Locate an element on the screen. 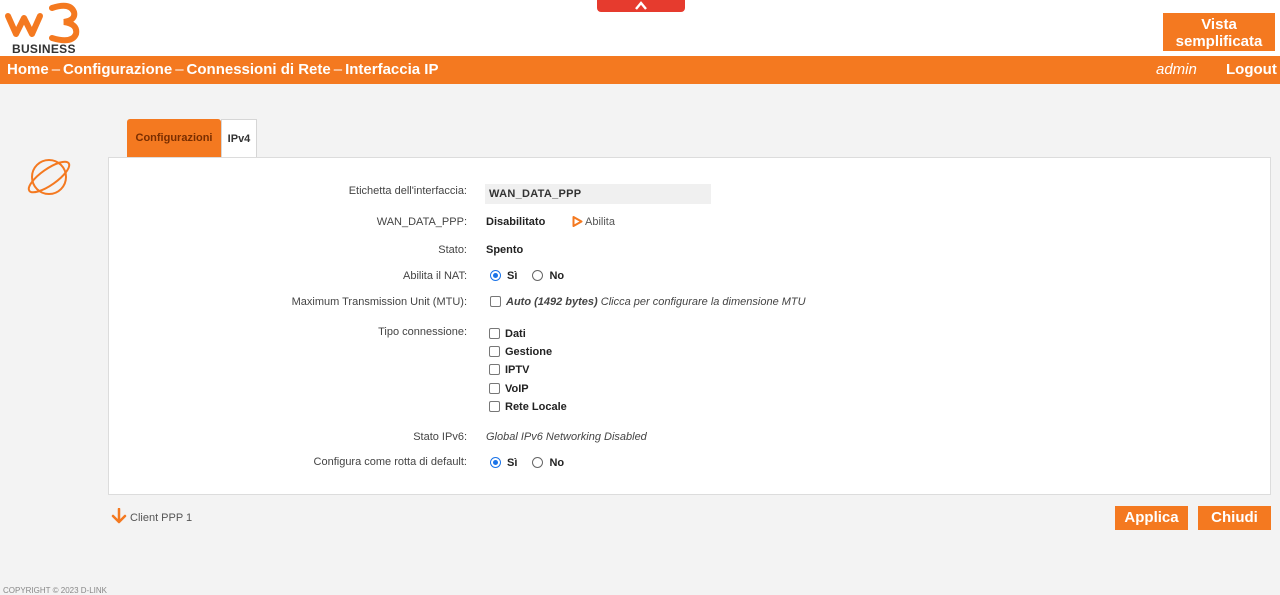  tab-ipv4: IPv4 is located at coordinates (239, 138).